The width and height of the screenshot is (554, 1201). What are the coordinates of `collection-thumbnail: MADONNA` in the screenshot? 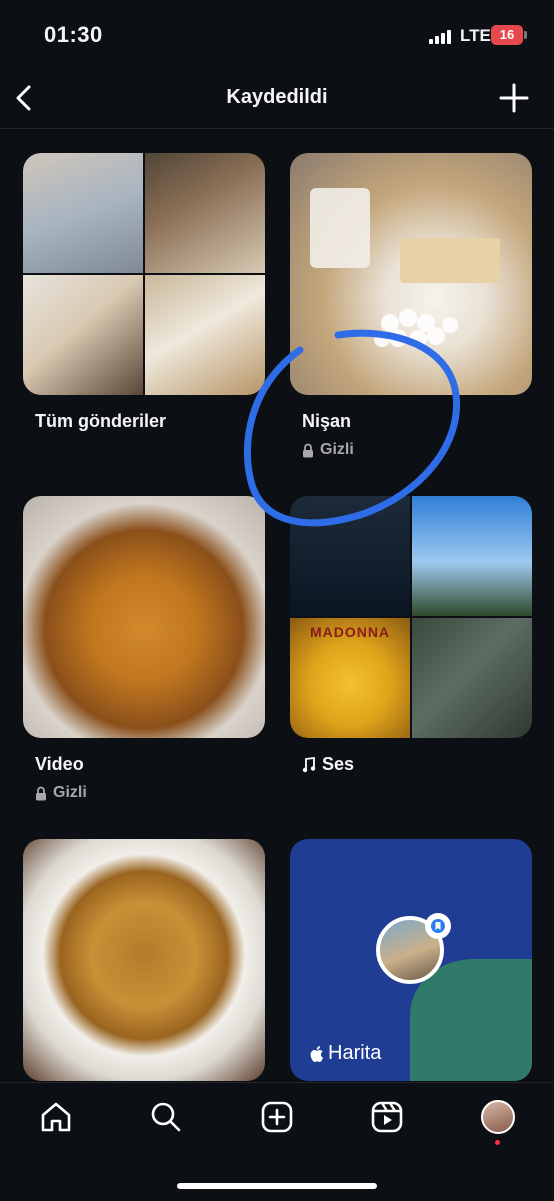 It's located at (411, 617).